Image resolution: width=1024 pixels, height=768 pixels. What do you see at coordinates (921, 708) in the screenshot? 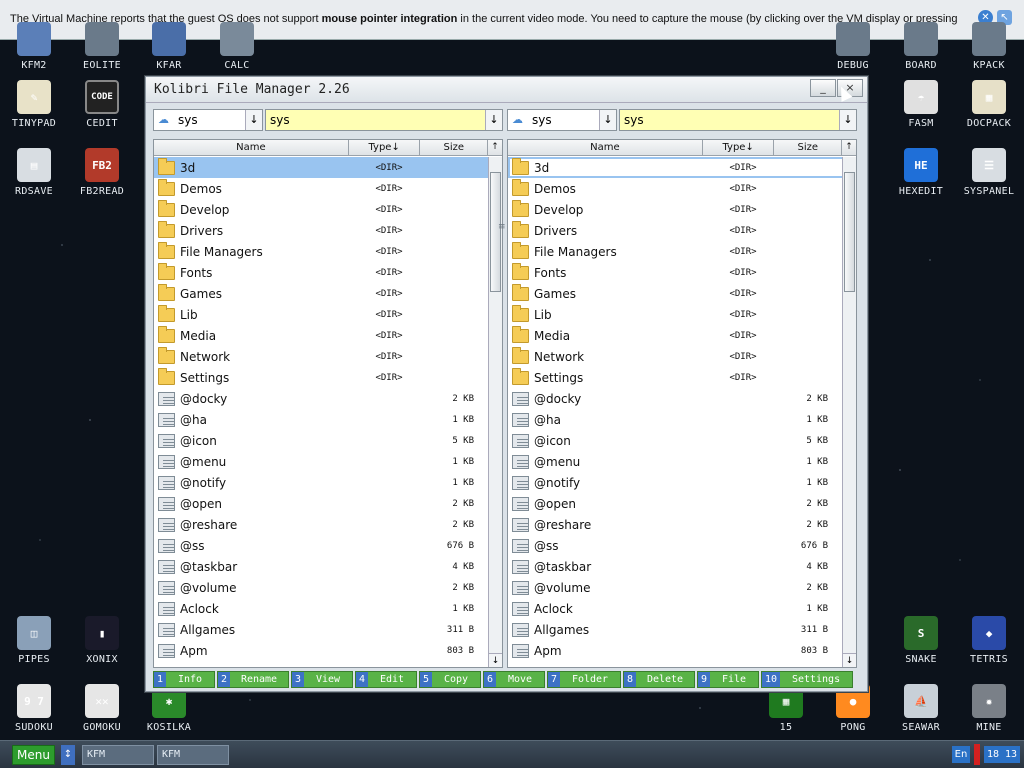
I see `desktop-icon-seawar: ⛵ SEAWAR` at bounding box center [921, 708].